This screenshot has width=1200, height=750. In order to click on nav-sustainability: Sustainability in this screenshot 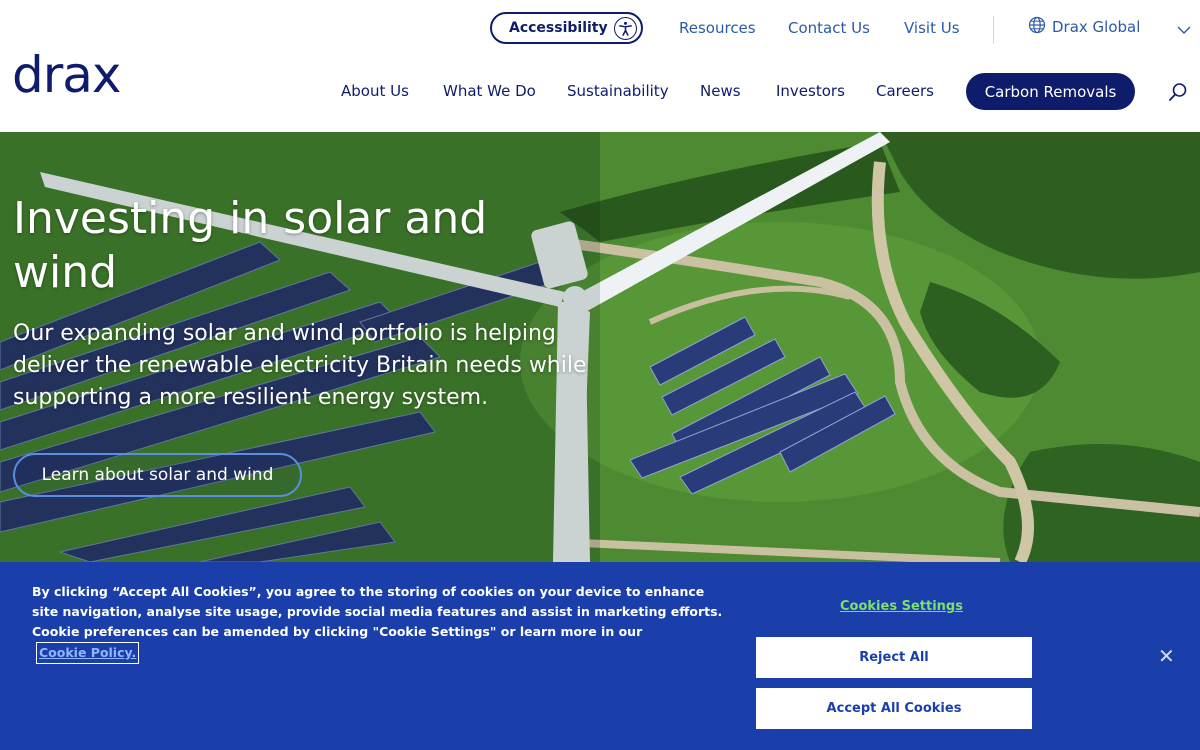, I will do `click(618, 91)`.